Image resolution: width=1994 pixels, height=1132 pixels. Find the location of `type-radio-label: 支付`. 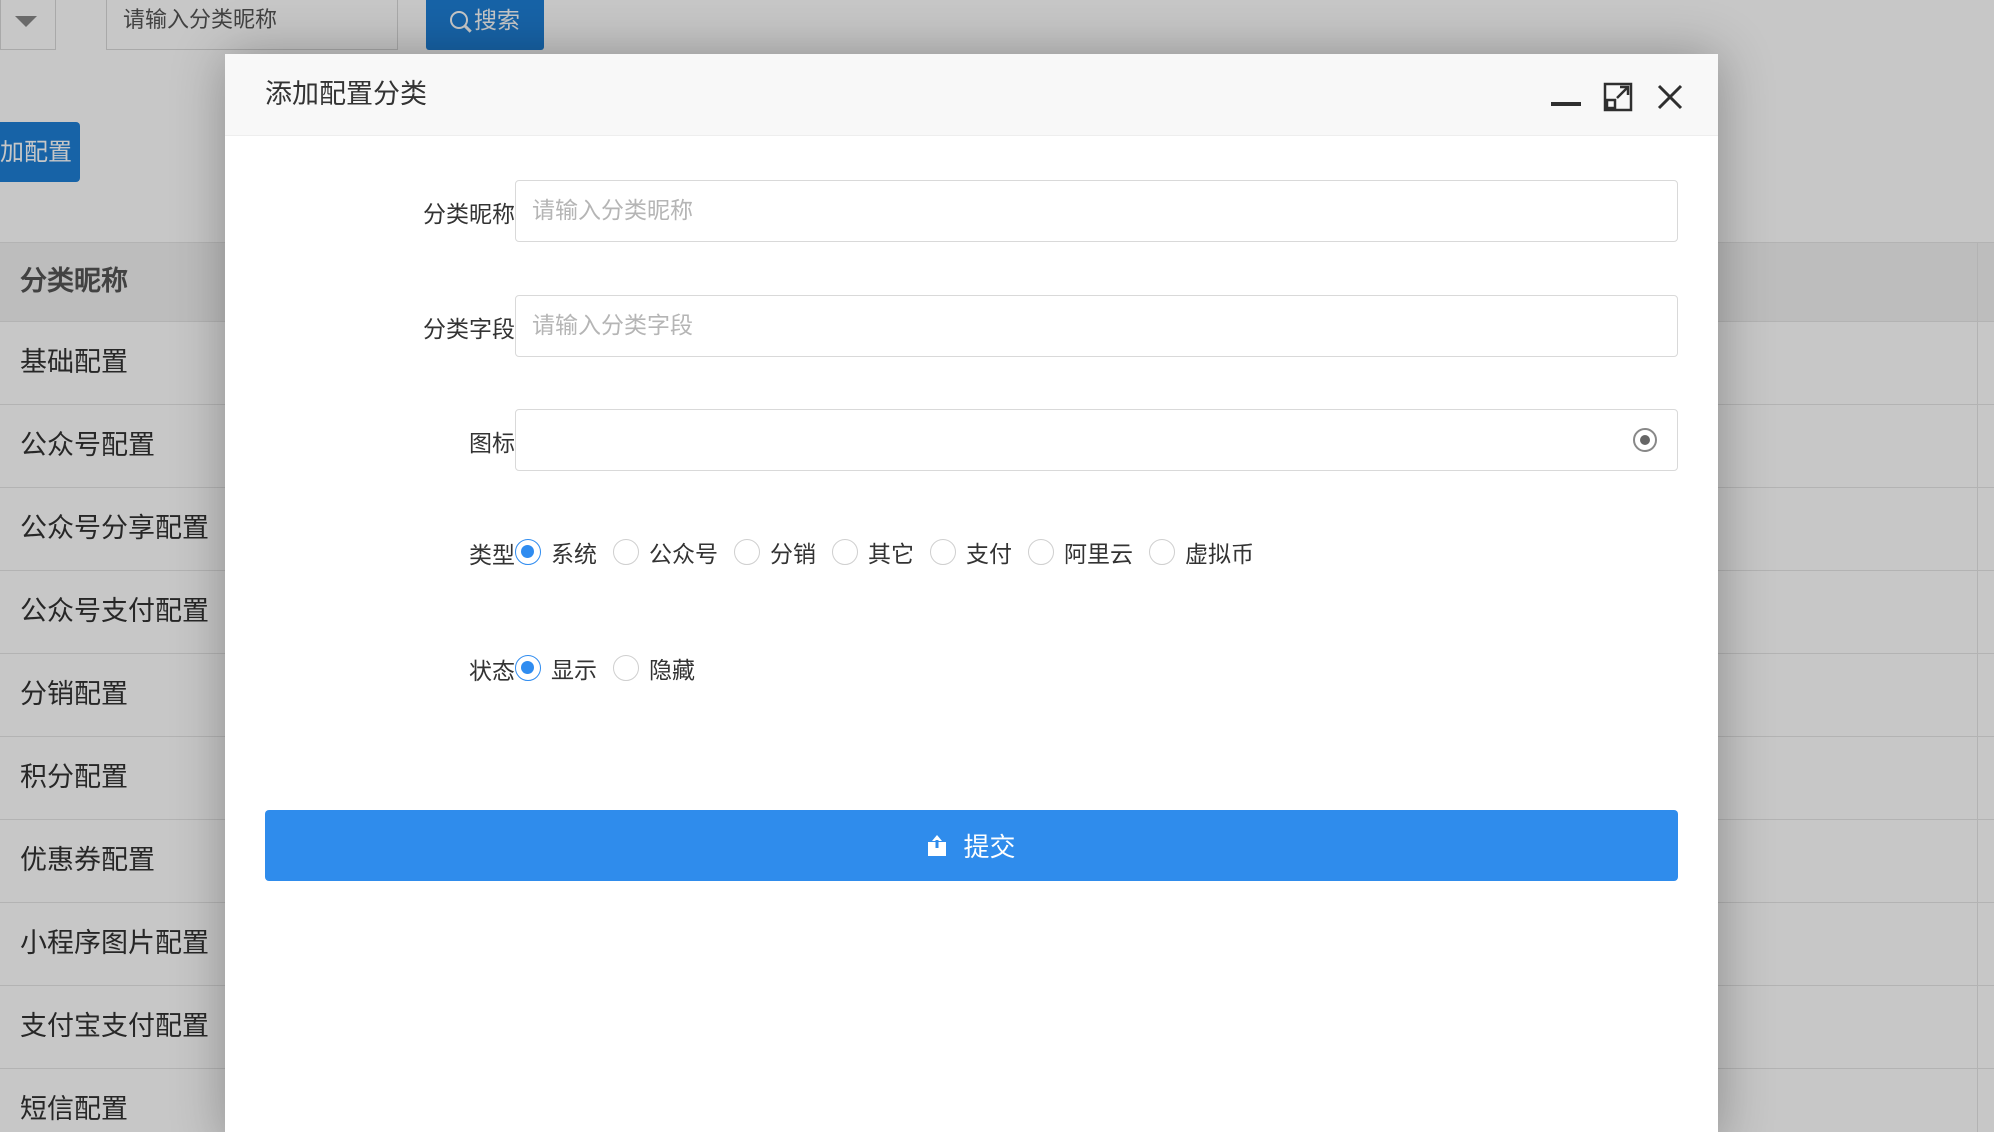

type-radio-label: 支付 is located at coordinates (989, 555).